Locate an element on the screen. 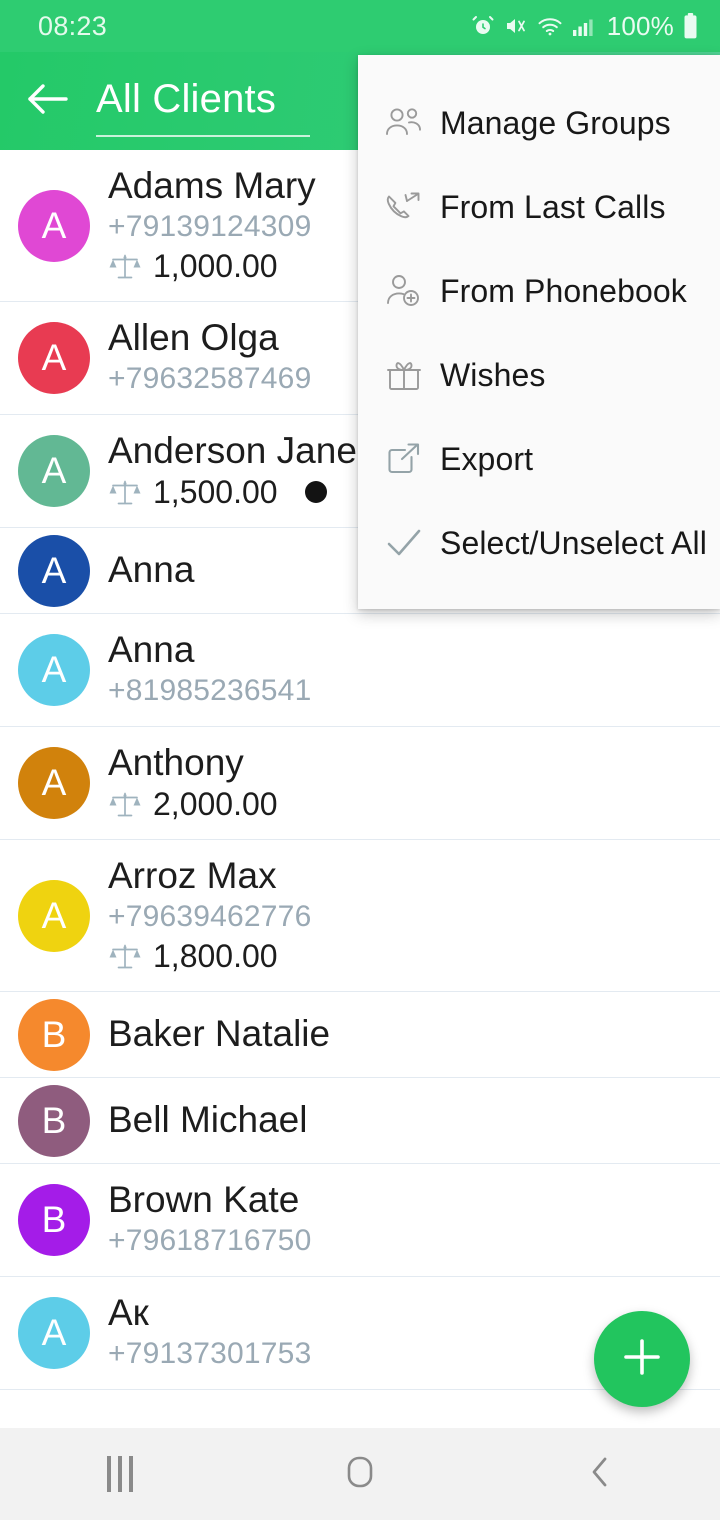 The image size is (720, 1520). status-time: 08:23 is located at coordinates (73, 25).